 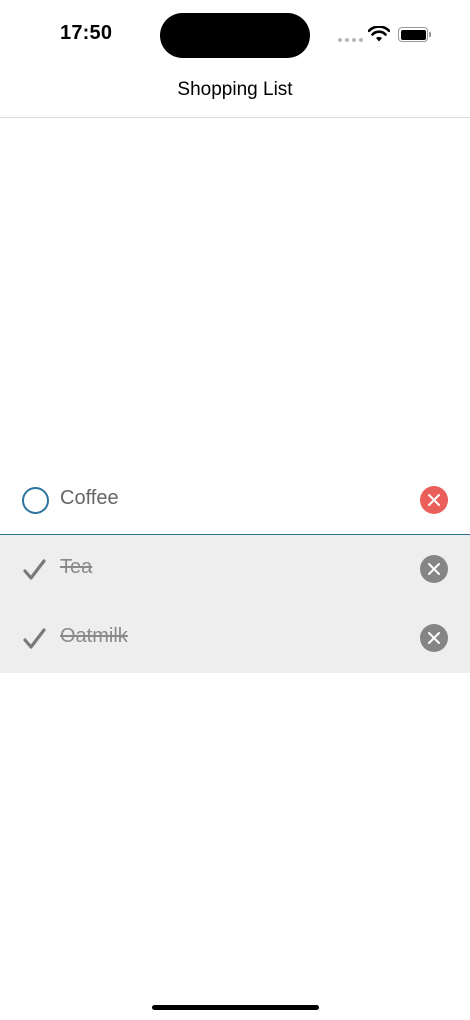 I want to click on status-time: 17:50, so click(x=86, y=33).